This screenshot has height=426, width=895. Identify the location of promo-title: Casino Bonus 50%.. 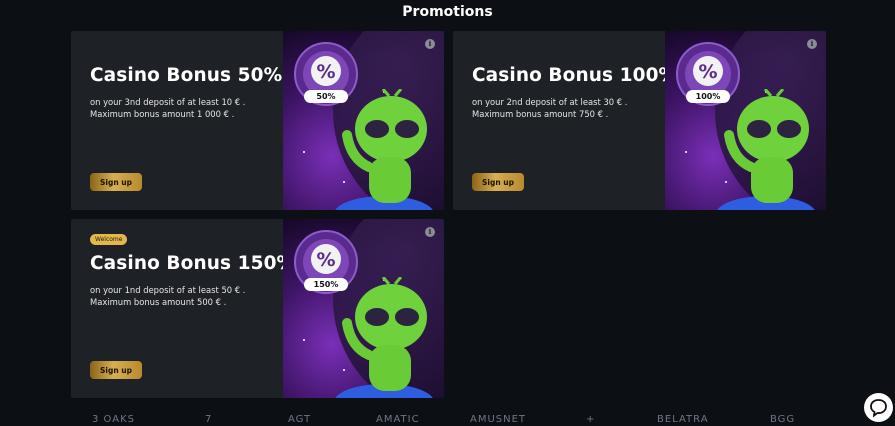
(190, 75).